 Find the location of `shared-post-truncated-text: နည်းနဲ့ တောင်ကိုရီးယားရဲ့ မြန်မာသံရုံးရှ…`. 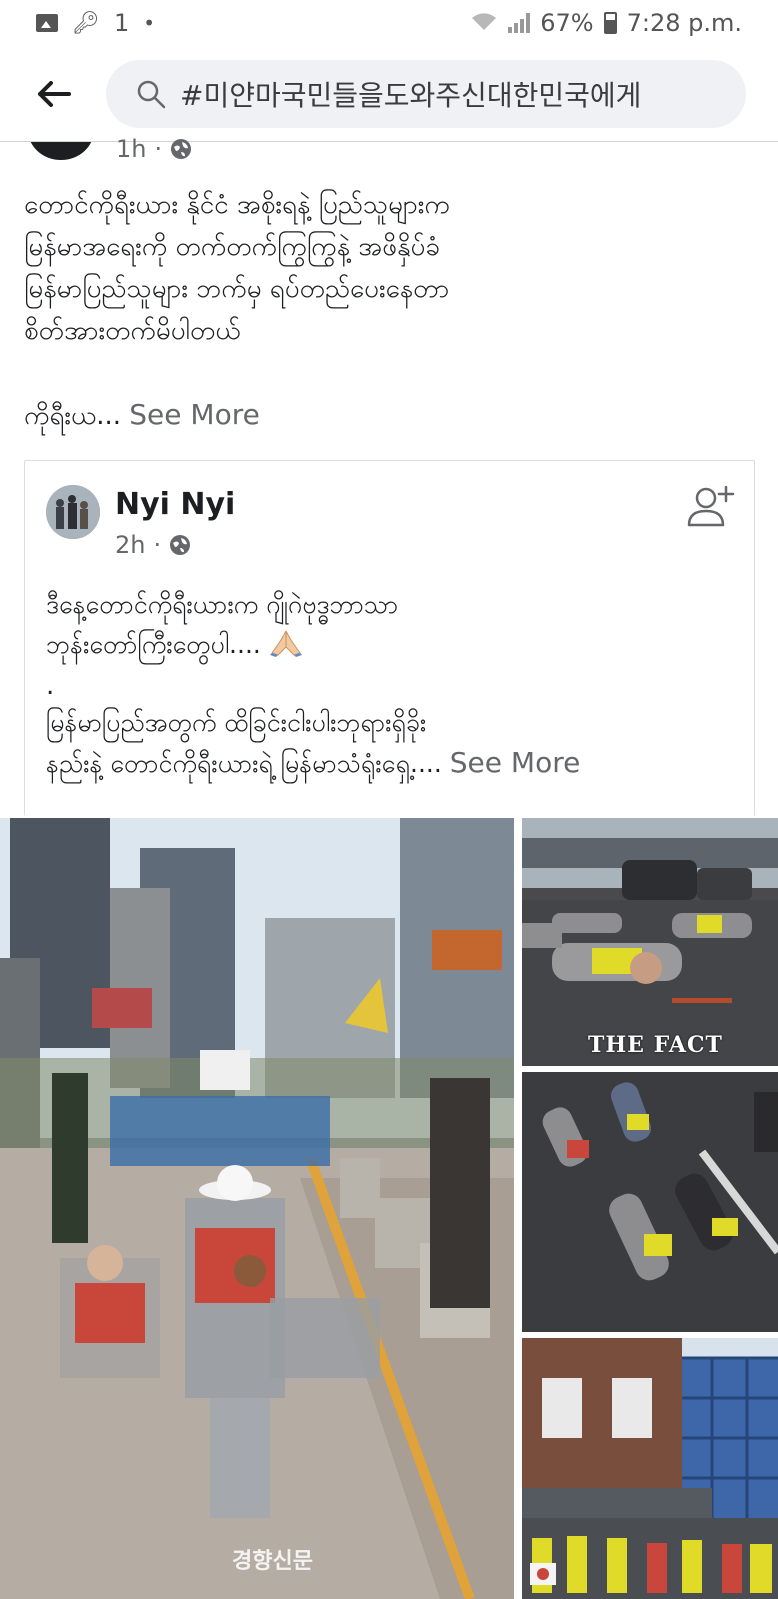

shared-post-truncated-text: နည်းနဲ့ တောင်ကိုရီးယားရဲ့ မြန်မာသံရုံးရှ… is located at coordinates (244, 763).